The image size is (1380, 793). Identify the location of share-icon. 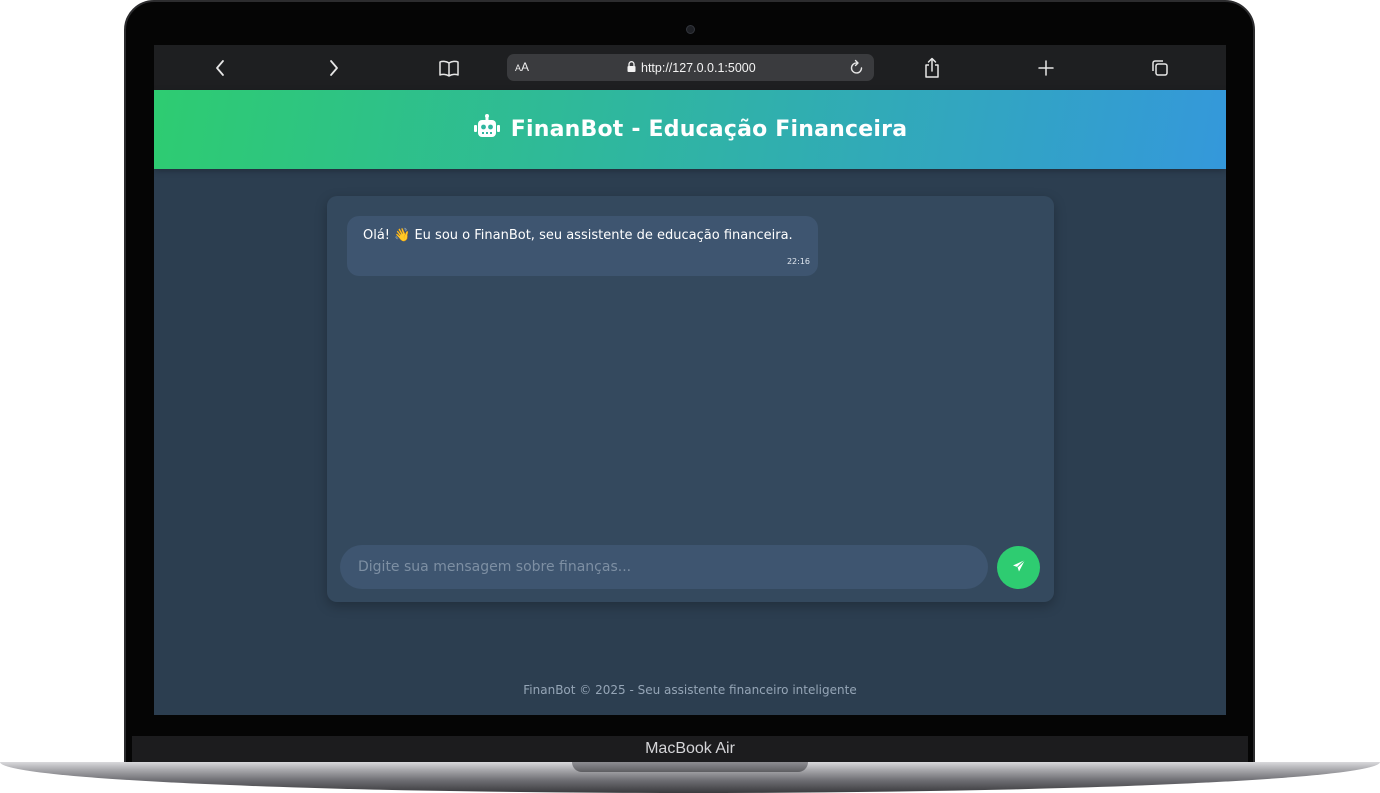
(932, 68).